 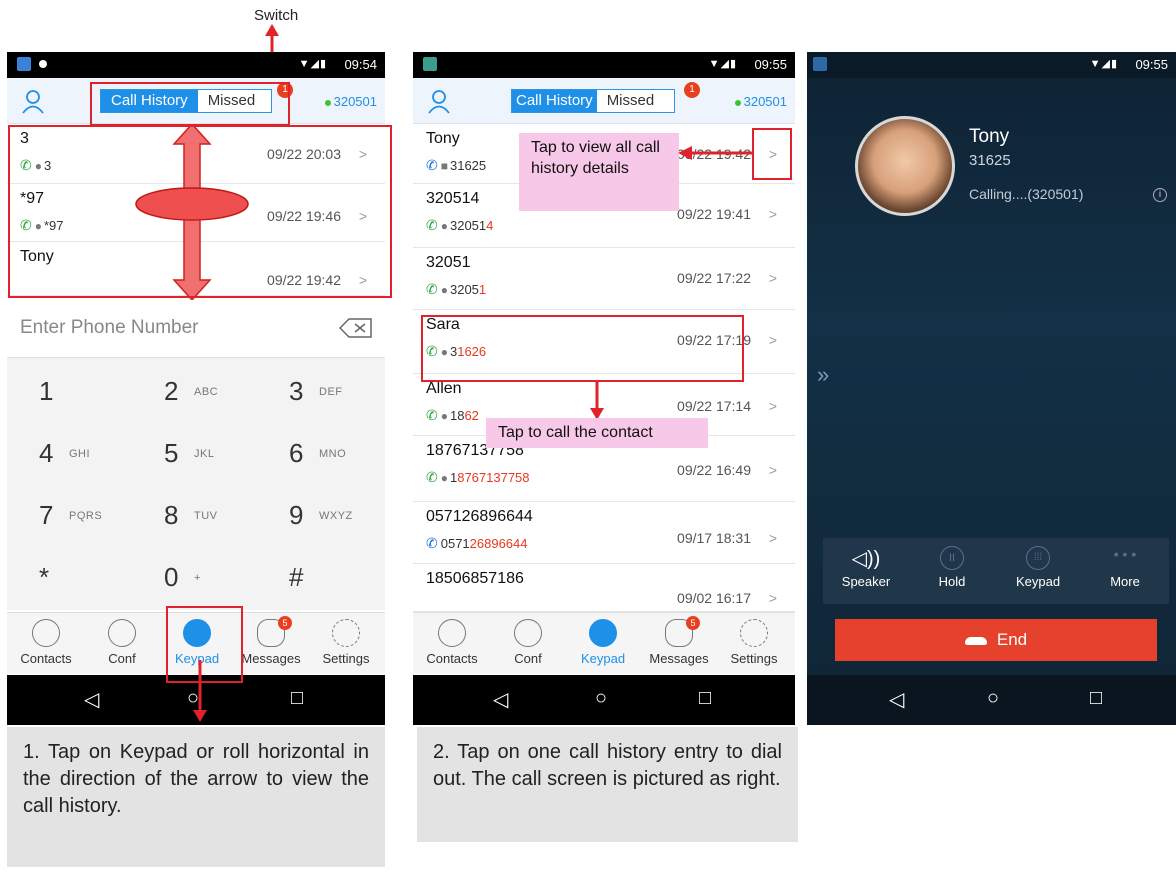 I want to click on entry-highlight-box, so click(x=582, y=348).